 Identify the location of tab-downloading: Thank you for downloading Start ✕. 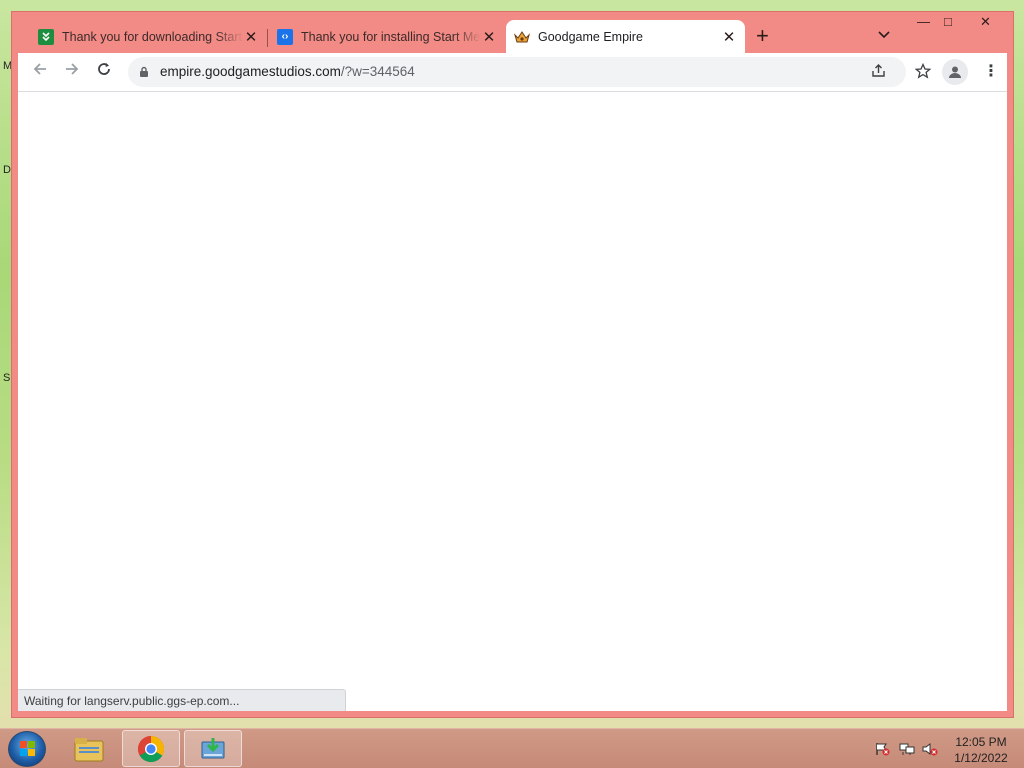
(148, 36).